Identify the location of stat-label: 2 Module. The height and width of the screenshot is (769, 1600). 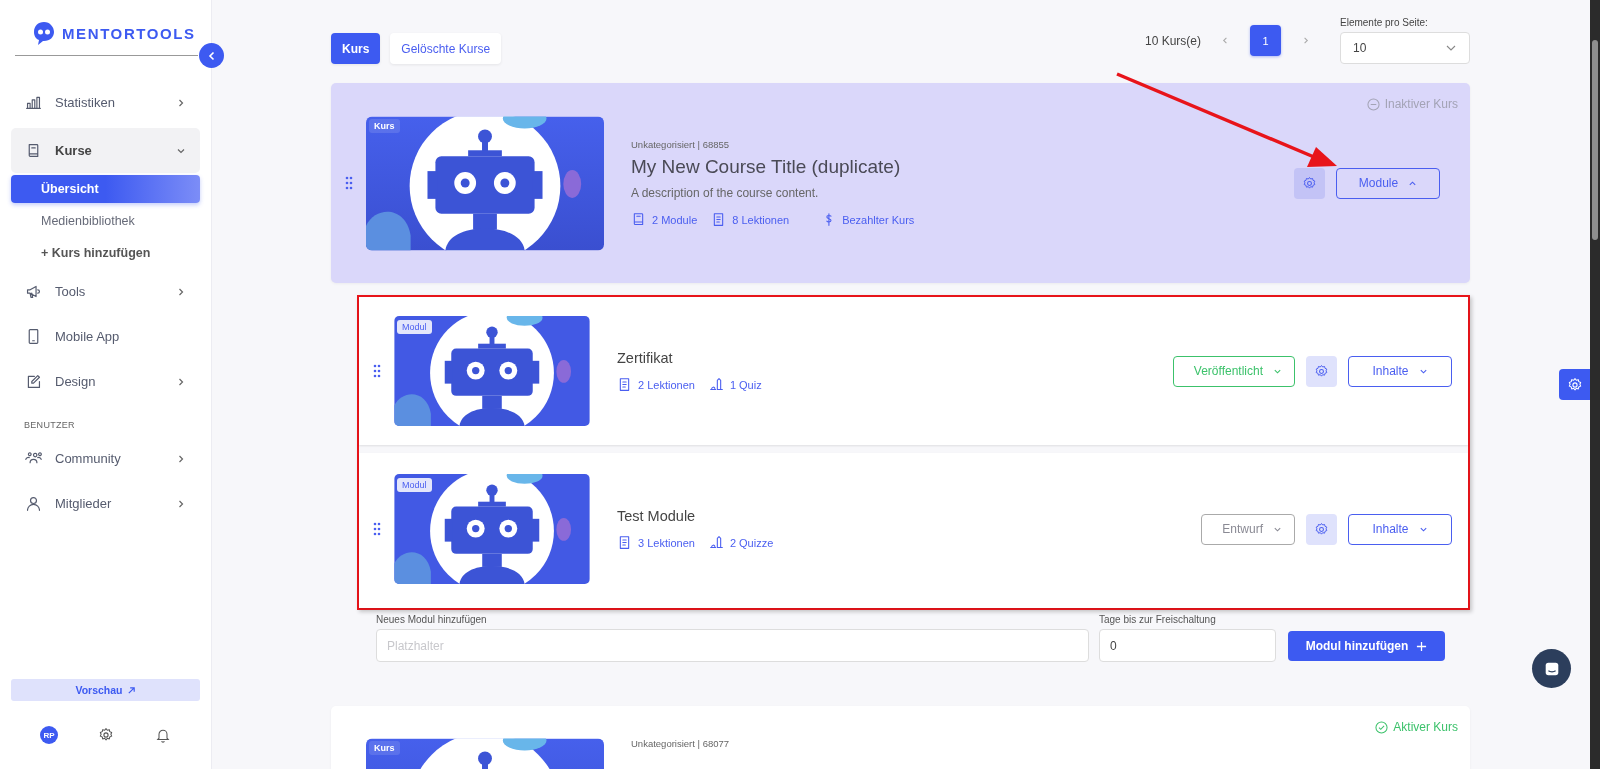
(675, 219).